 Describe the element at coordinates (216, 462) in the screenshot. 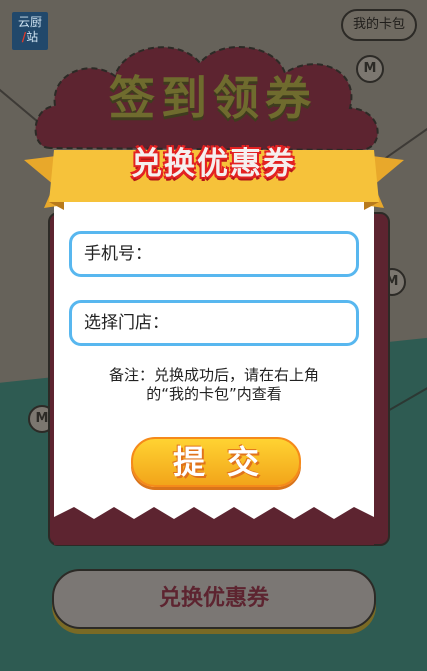

I see `submit-button: 提交` at that location.